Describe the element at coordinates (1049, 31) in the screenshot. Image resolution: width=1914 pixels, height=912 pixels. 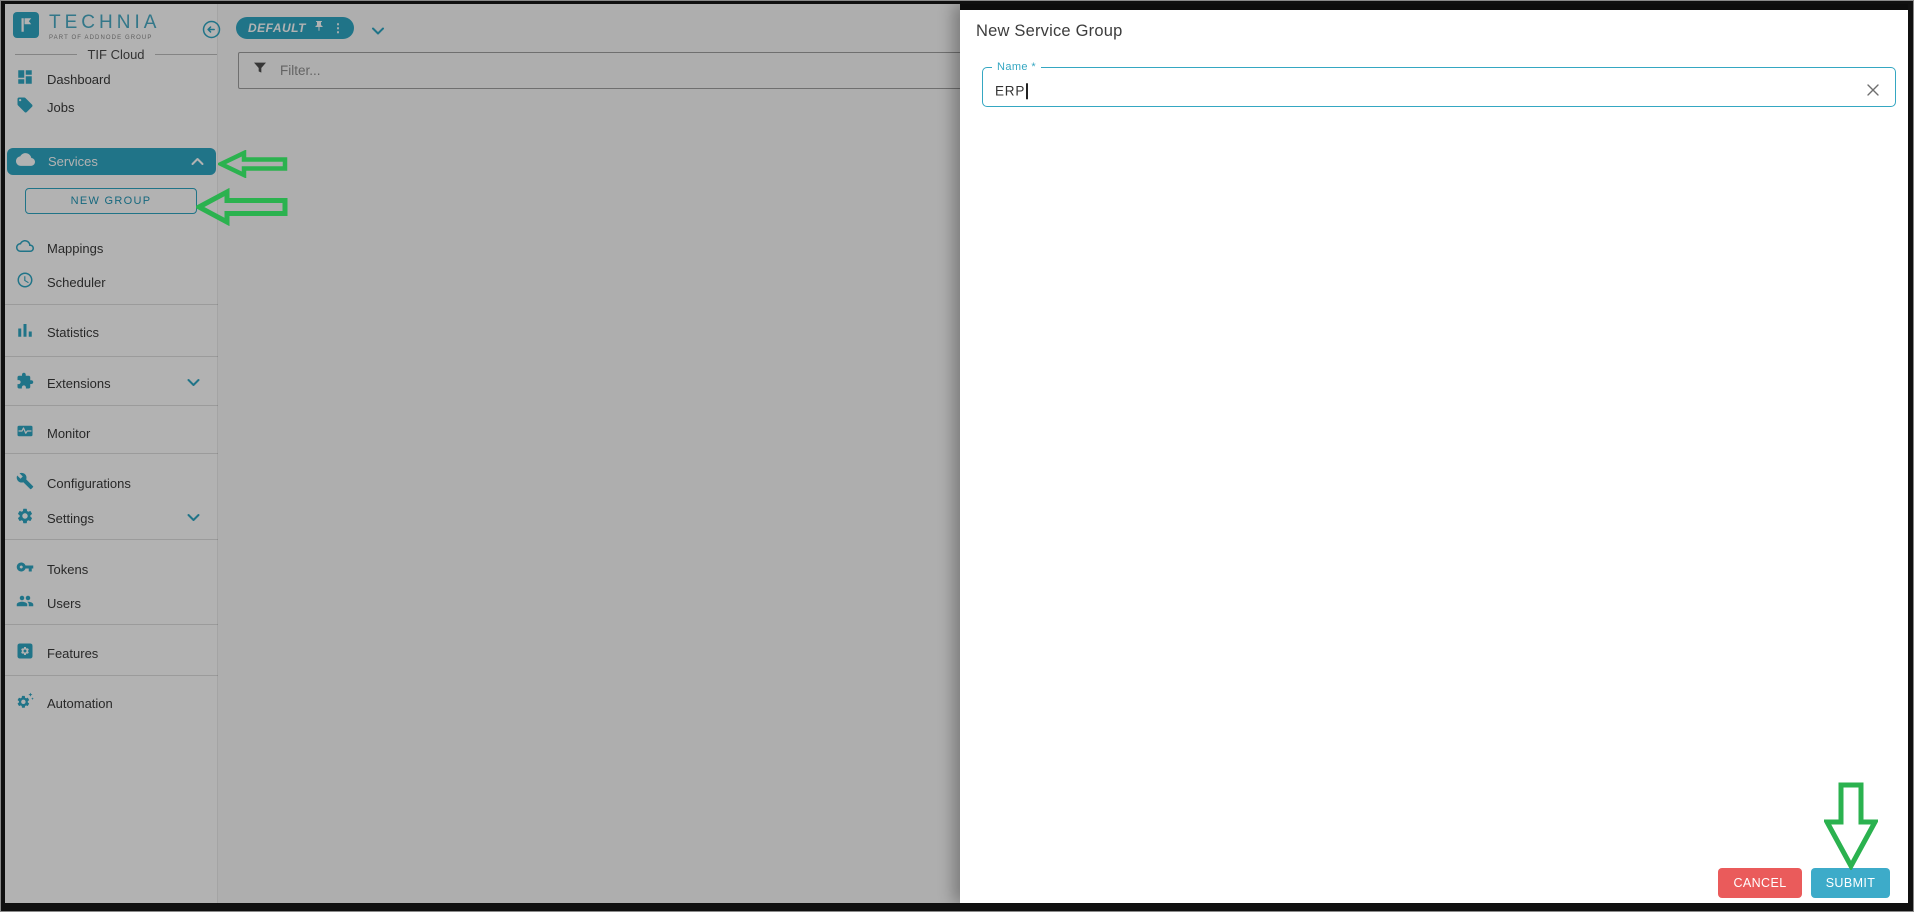
I see `drawer-title: New Service Group` at that location.